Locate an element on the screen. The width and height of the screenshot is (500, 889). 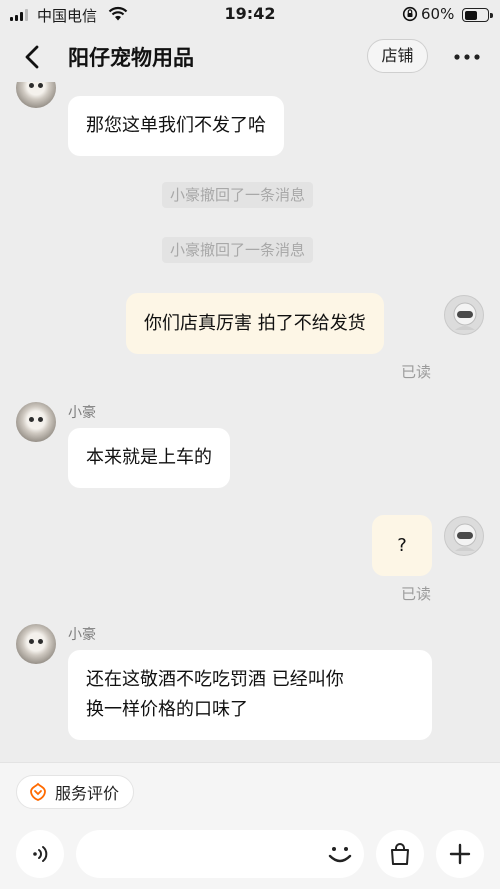
composer-area: 服务评价 is located at coordinates (250, 825).